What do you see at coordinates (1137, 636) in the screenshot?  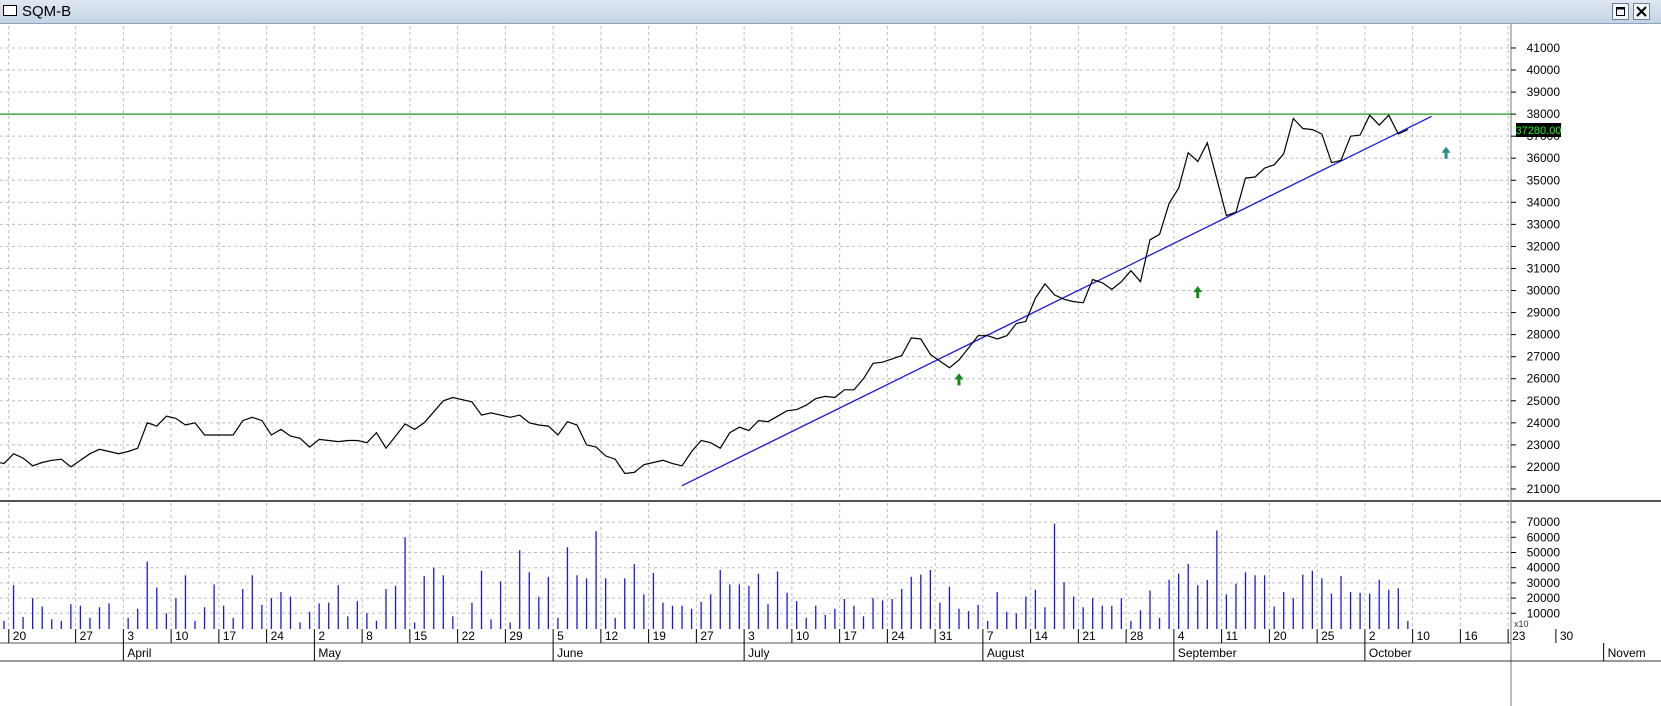 I see `x-tick-label: 28` at bounding box center [1137, 636].